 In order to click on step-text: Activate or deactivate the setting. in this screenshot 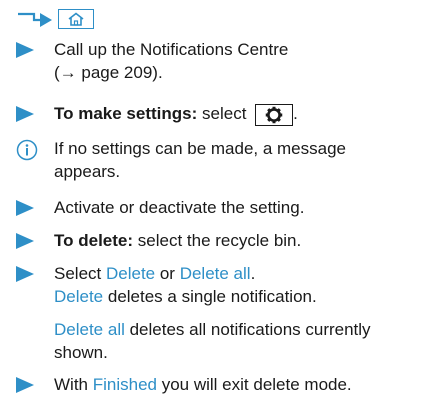, I will do `click(179, 207)`.